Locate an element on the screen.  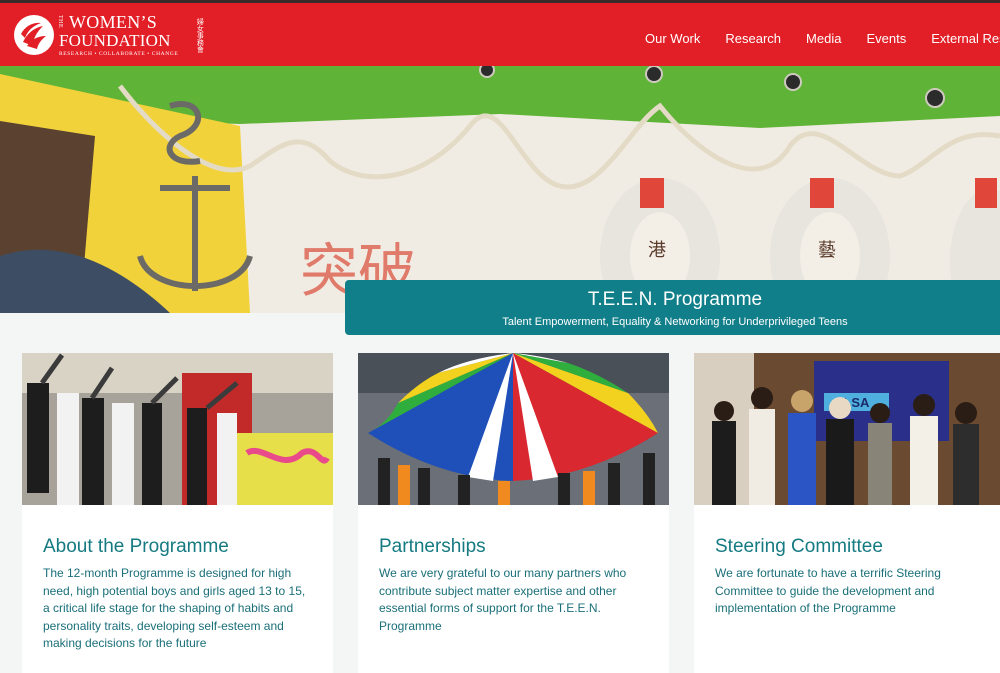
card-about-title: About the Programme is located at coordinates (136, 547).